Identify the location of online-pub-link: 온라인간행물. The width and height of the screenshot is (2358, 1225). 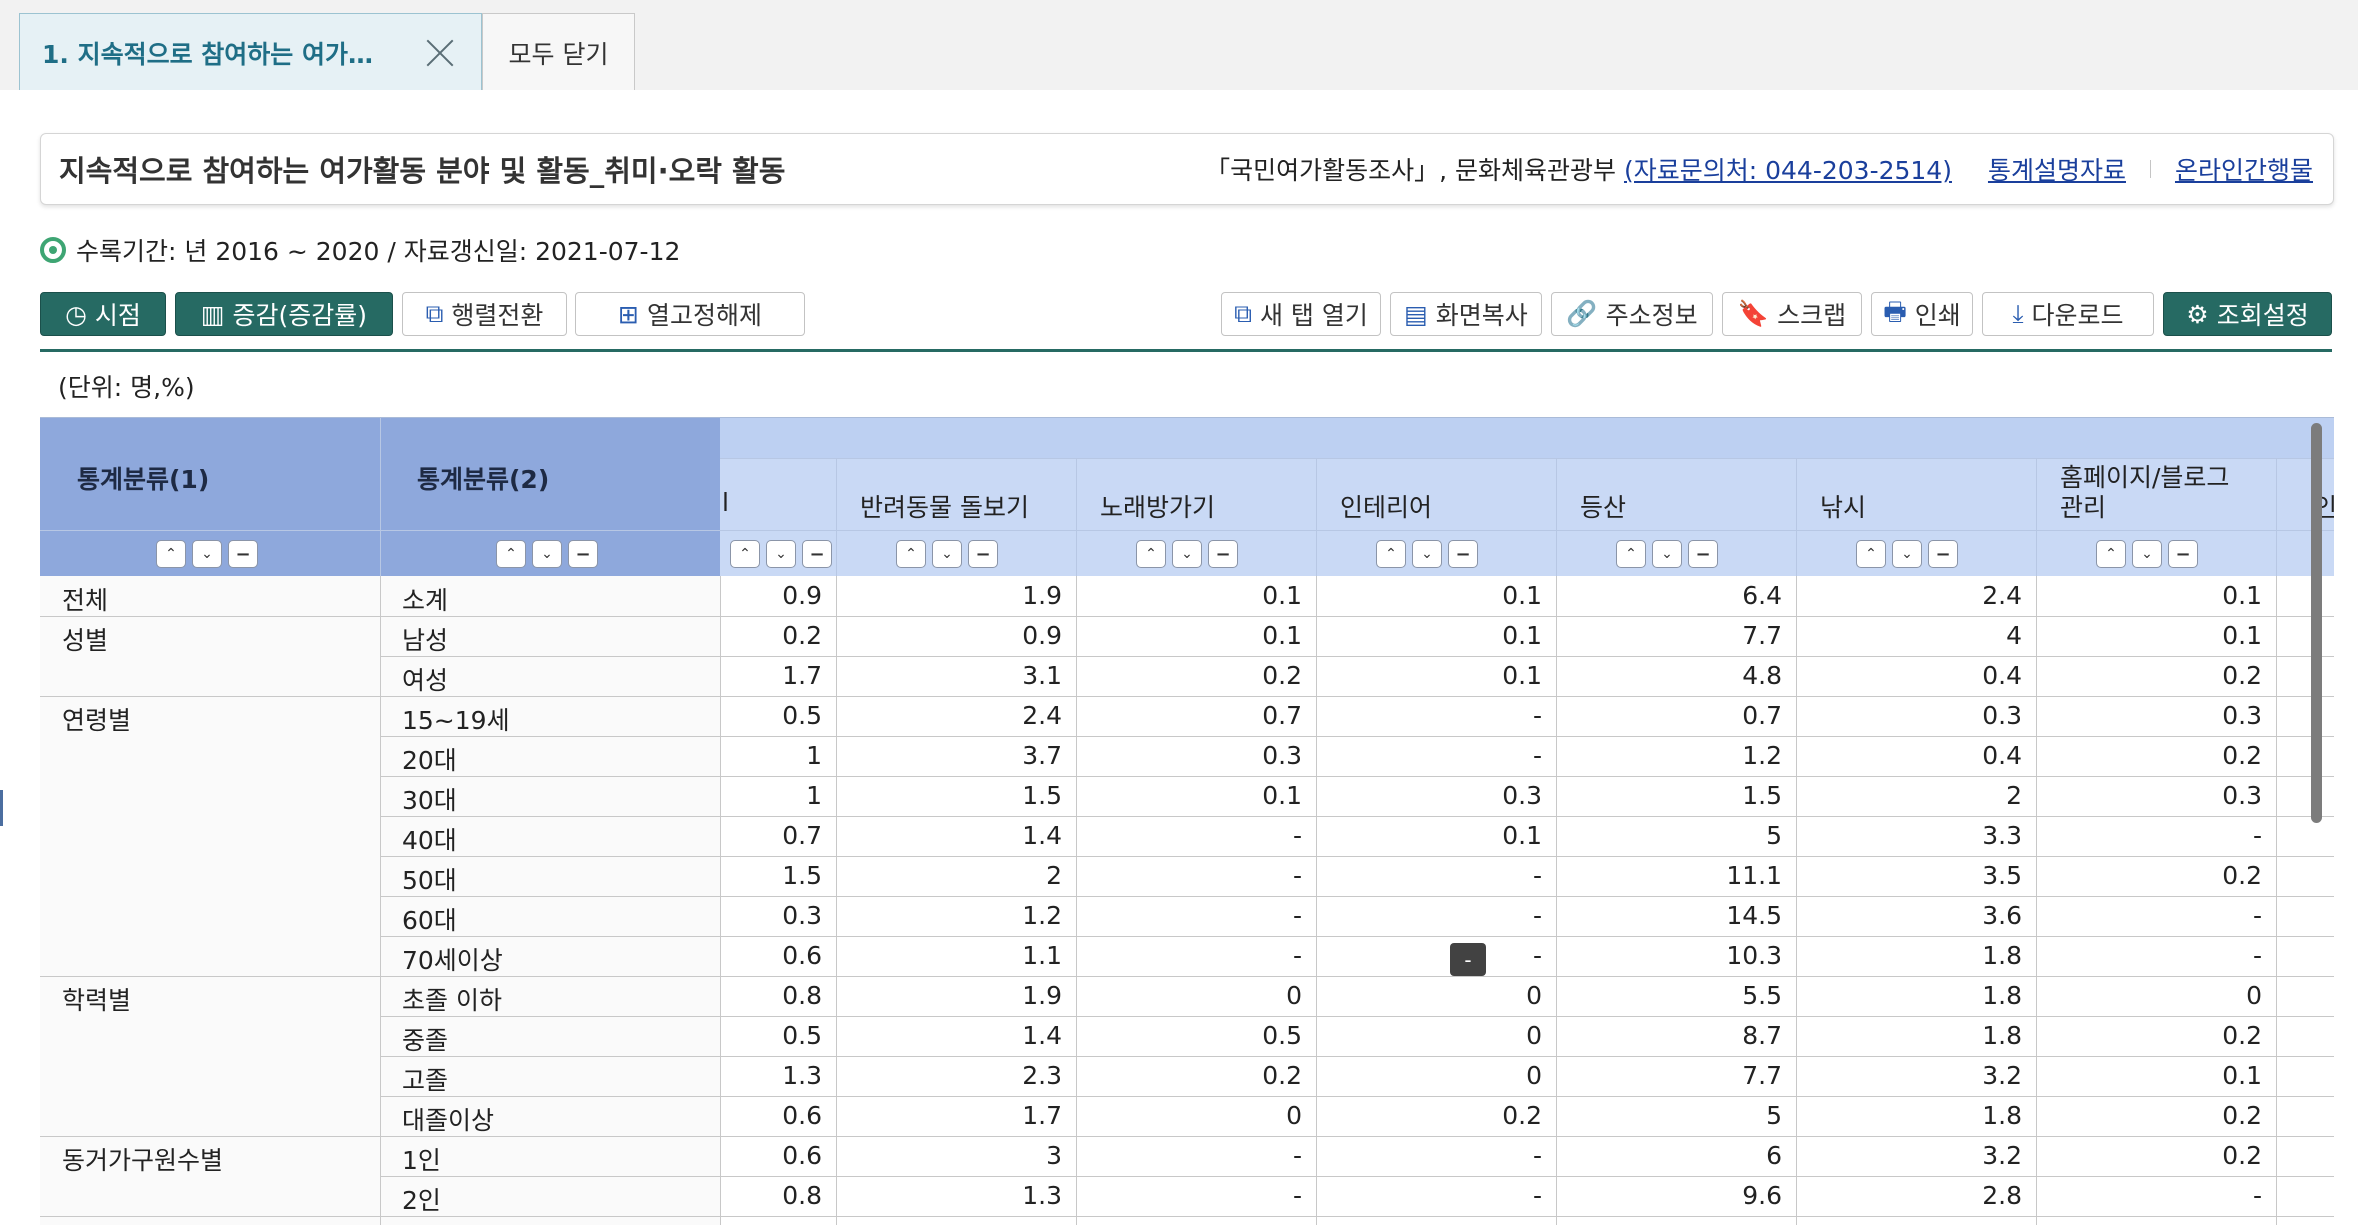
(2244, 169).